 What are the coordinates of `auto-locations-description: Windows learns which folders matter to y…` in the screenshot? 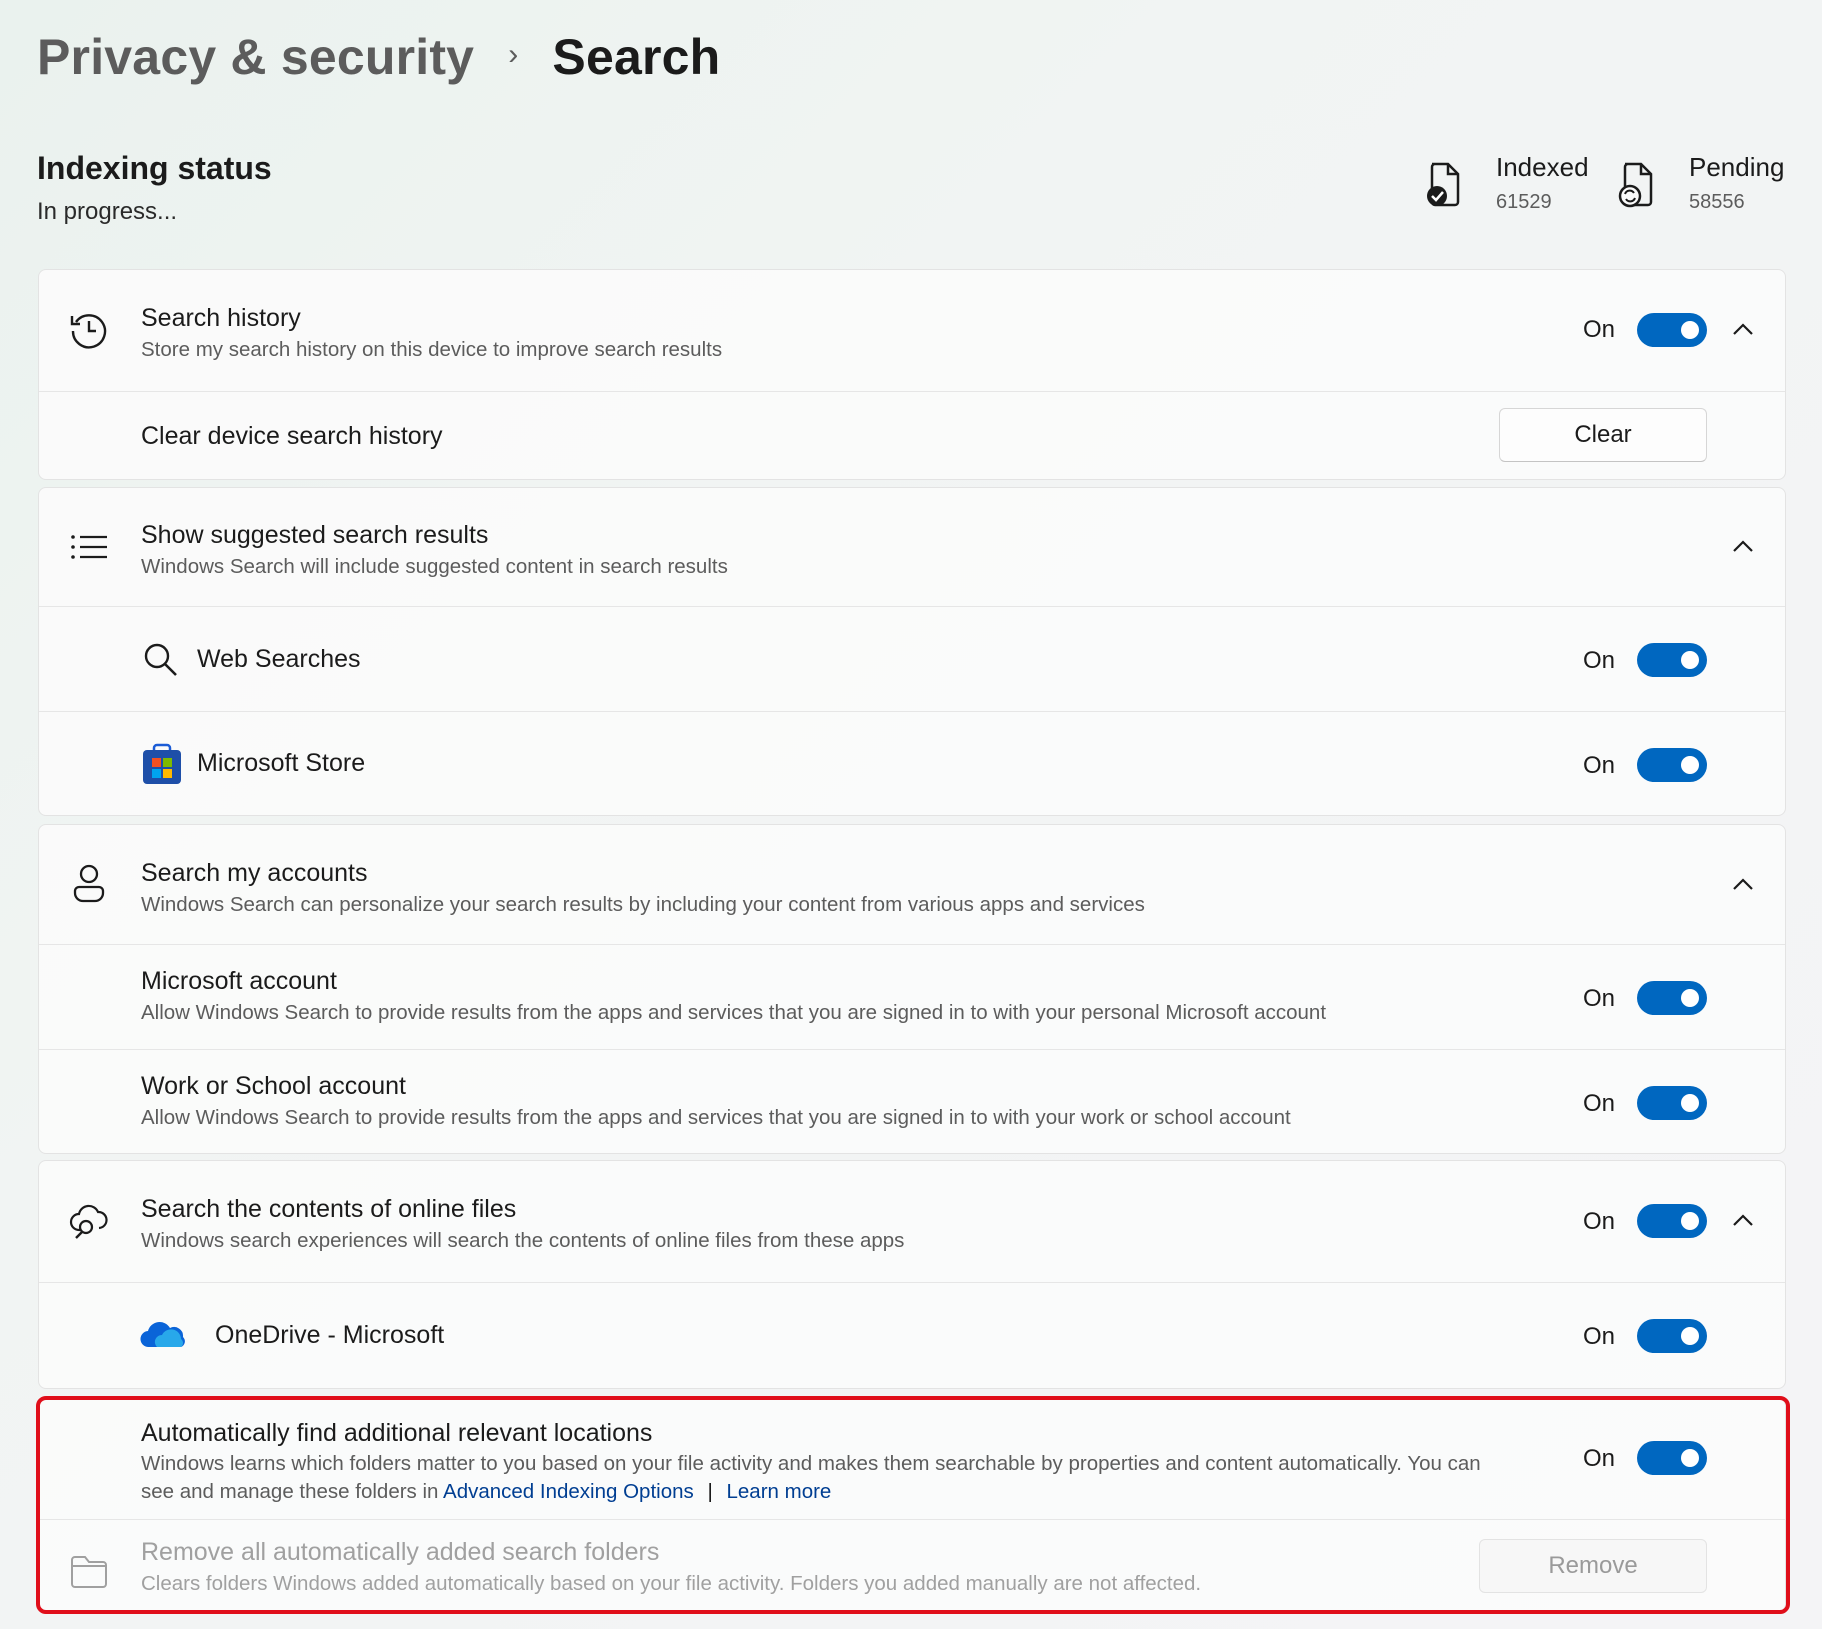 It's located at (811, 1463).